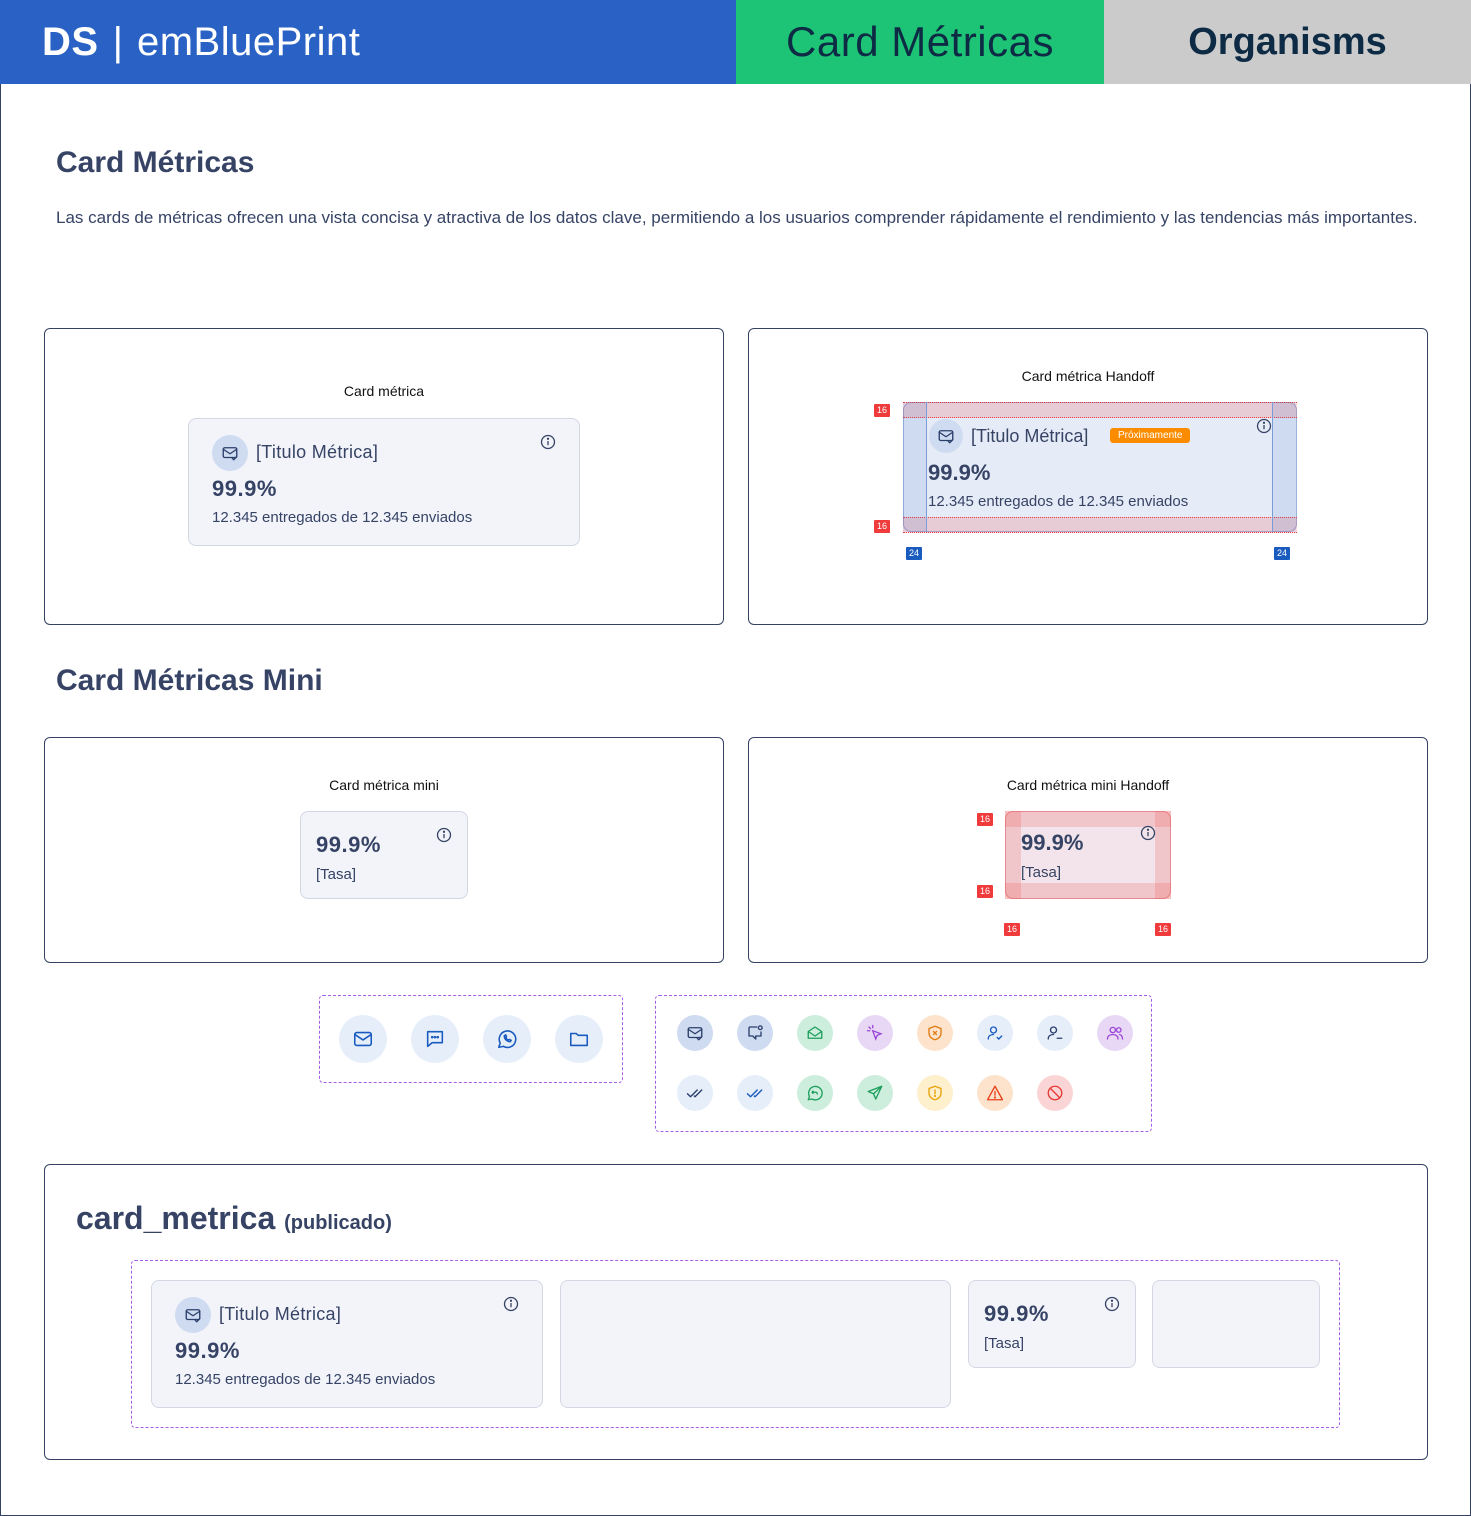  Describe the element at coordinates (1100, 410) in the screenshot. I see `padding-top-overlay` at that location.